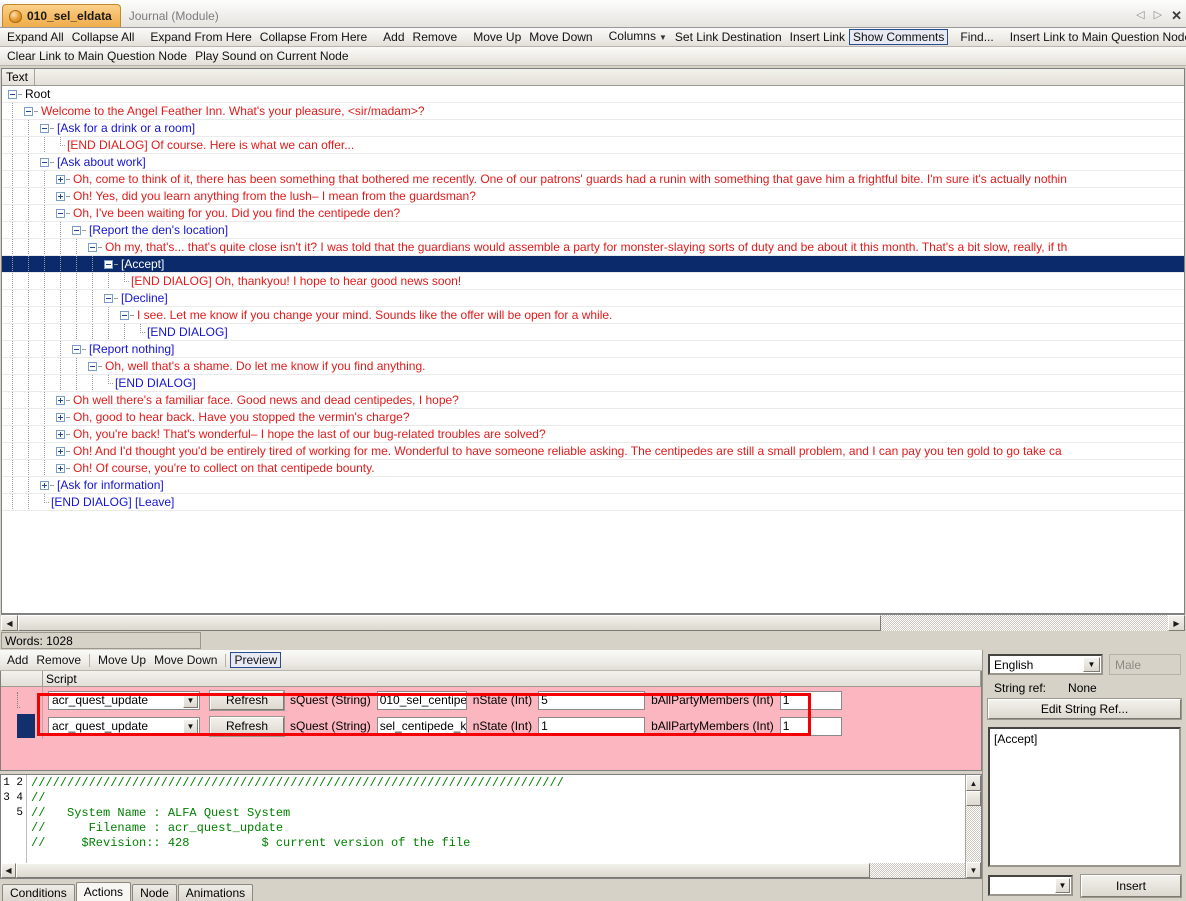 The image size is (1186, 901). What do you see at coordinates (593, 77) in the screenshot?
I see `tree-column-header: Text` at bounding box center [593, 77].